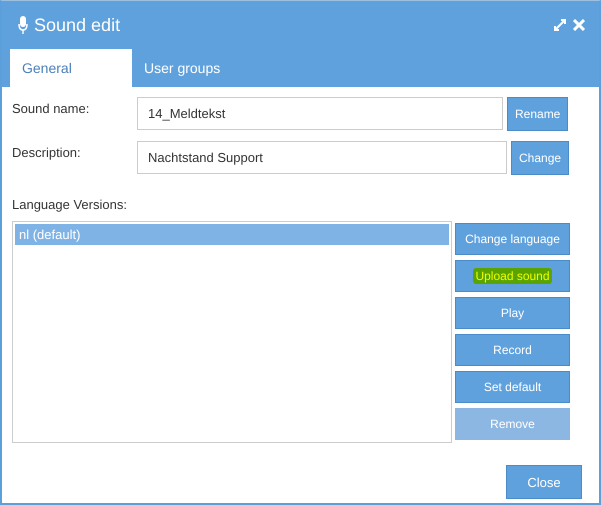 This screenshot has height=505, width=601. What do you see at coordinates (560, 25) in the screenshot?
I see `maximize-icon` at bounding box center [560, 25].